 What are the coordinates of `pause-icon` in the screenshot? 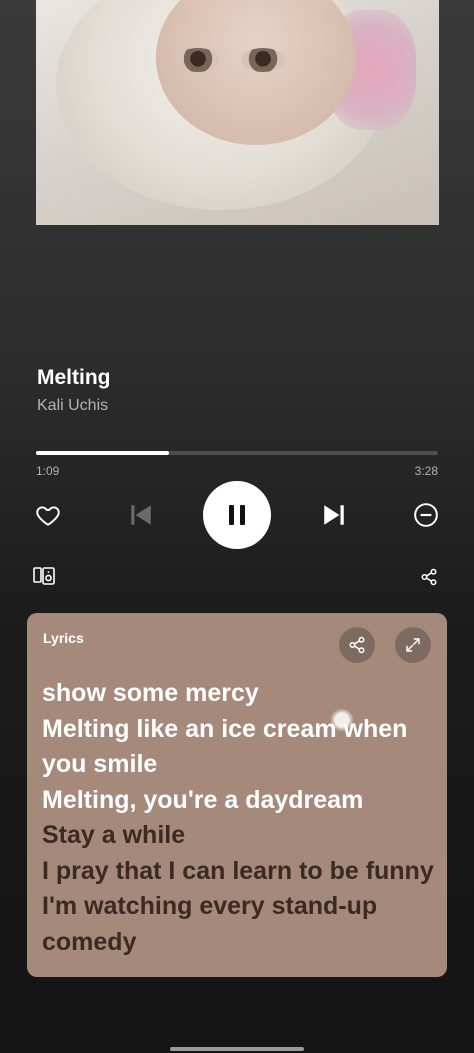 It's located at (237, 515).